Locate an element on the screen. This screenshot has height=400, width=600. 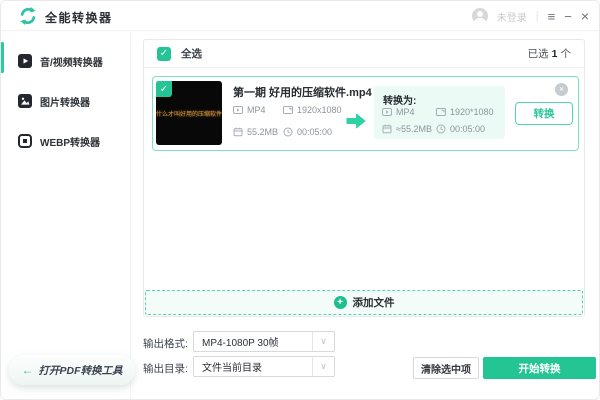
source-size-value: 55.2MB is located at coordinates (263, 132).